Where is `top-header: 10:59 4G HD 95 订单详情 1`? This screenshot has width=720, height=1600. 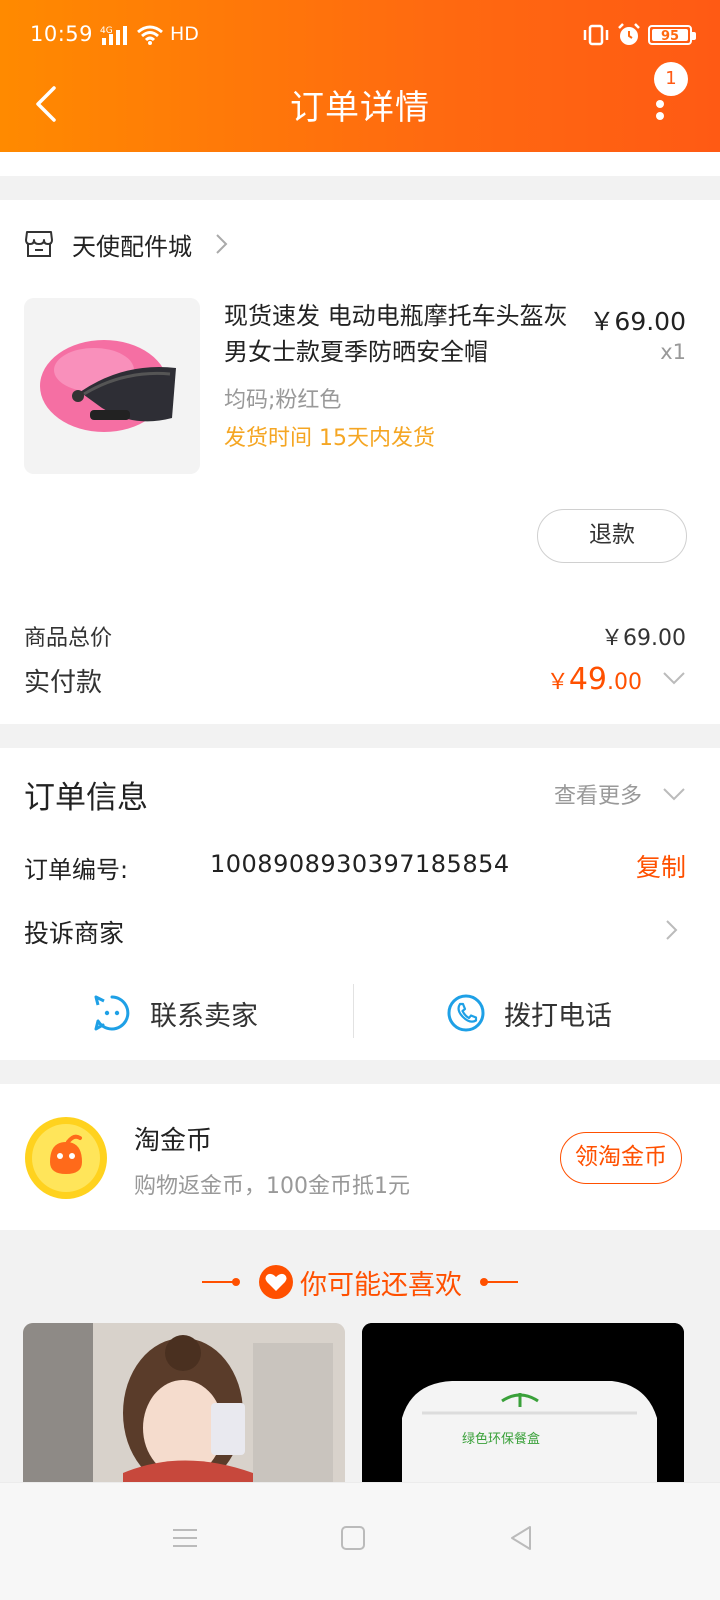
top-header: 10:59 4G HD 95 订单详情 1 is located at coordinates (360, 76).